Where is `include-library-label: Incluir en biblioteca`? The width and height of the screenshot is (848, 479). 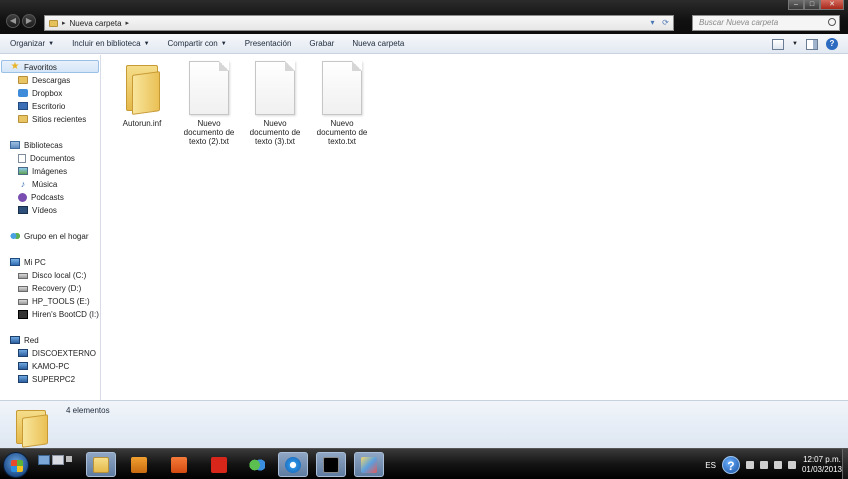
include-library-label: Incluir en biblioteca is located at coordinates (106, 43).